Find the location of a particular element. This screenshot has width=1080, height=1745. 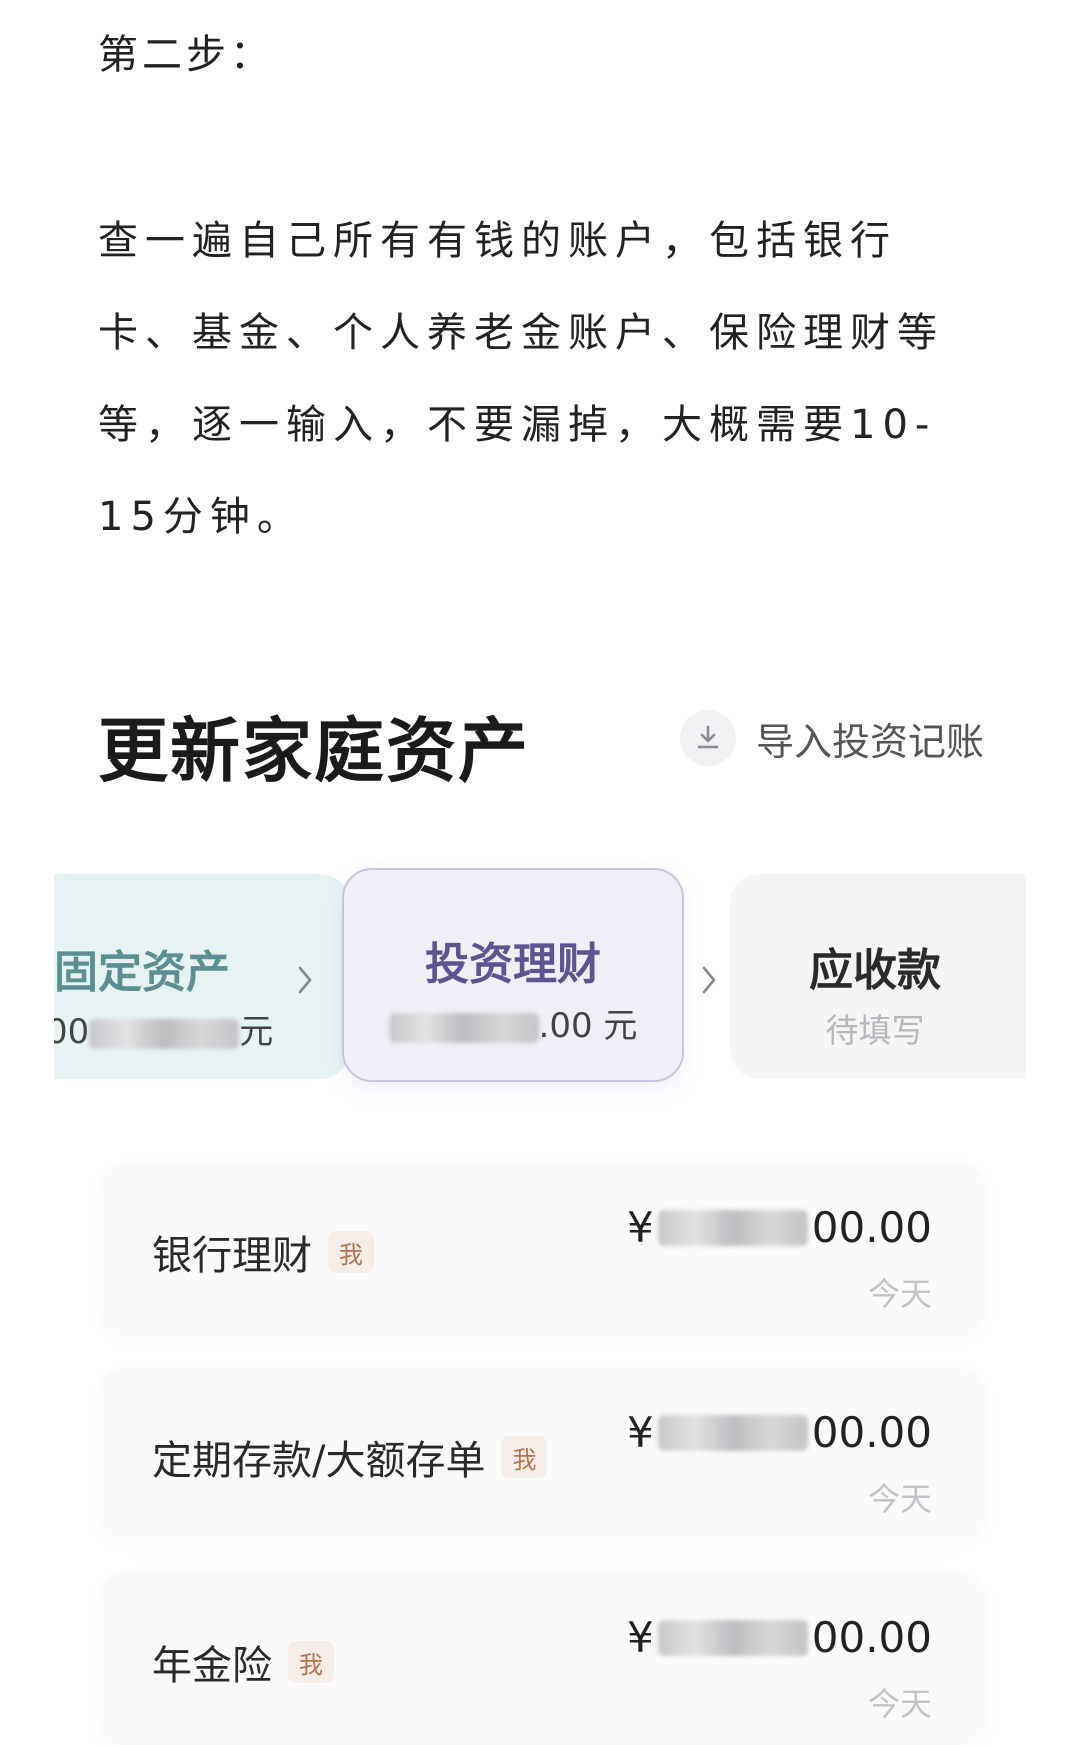

download-icon is located at coordinates (708, 738).